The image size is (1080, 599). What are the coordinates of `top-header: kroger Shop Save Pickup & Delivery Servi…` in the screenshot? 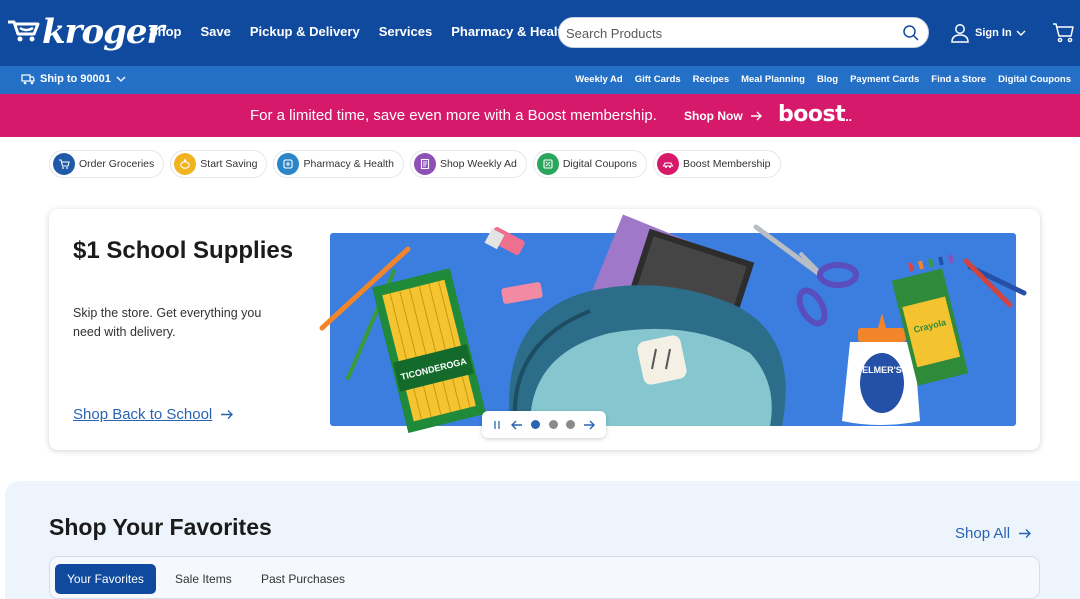 It's located at (540, 33).